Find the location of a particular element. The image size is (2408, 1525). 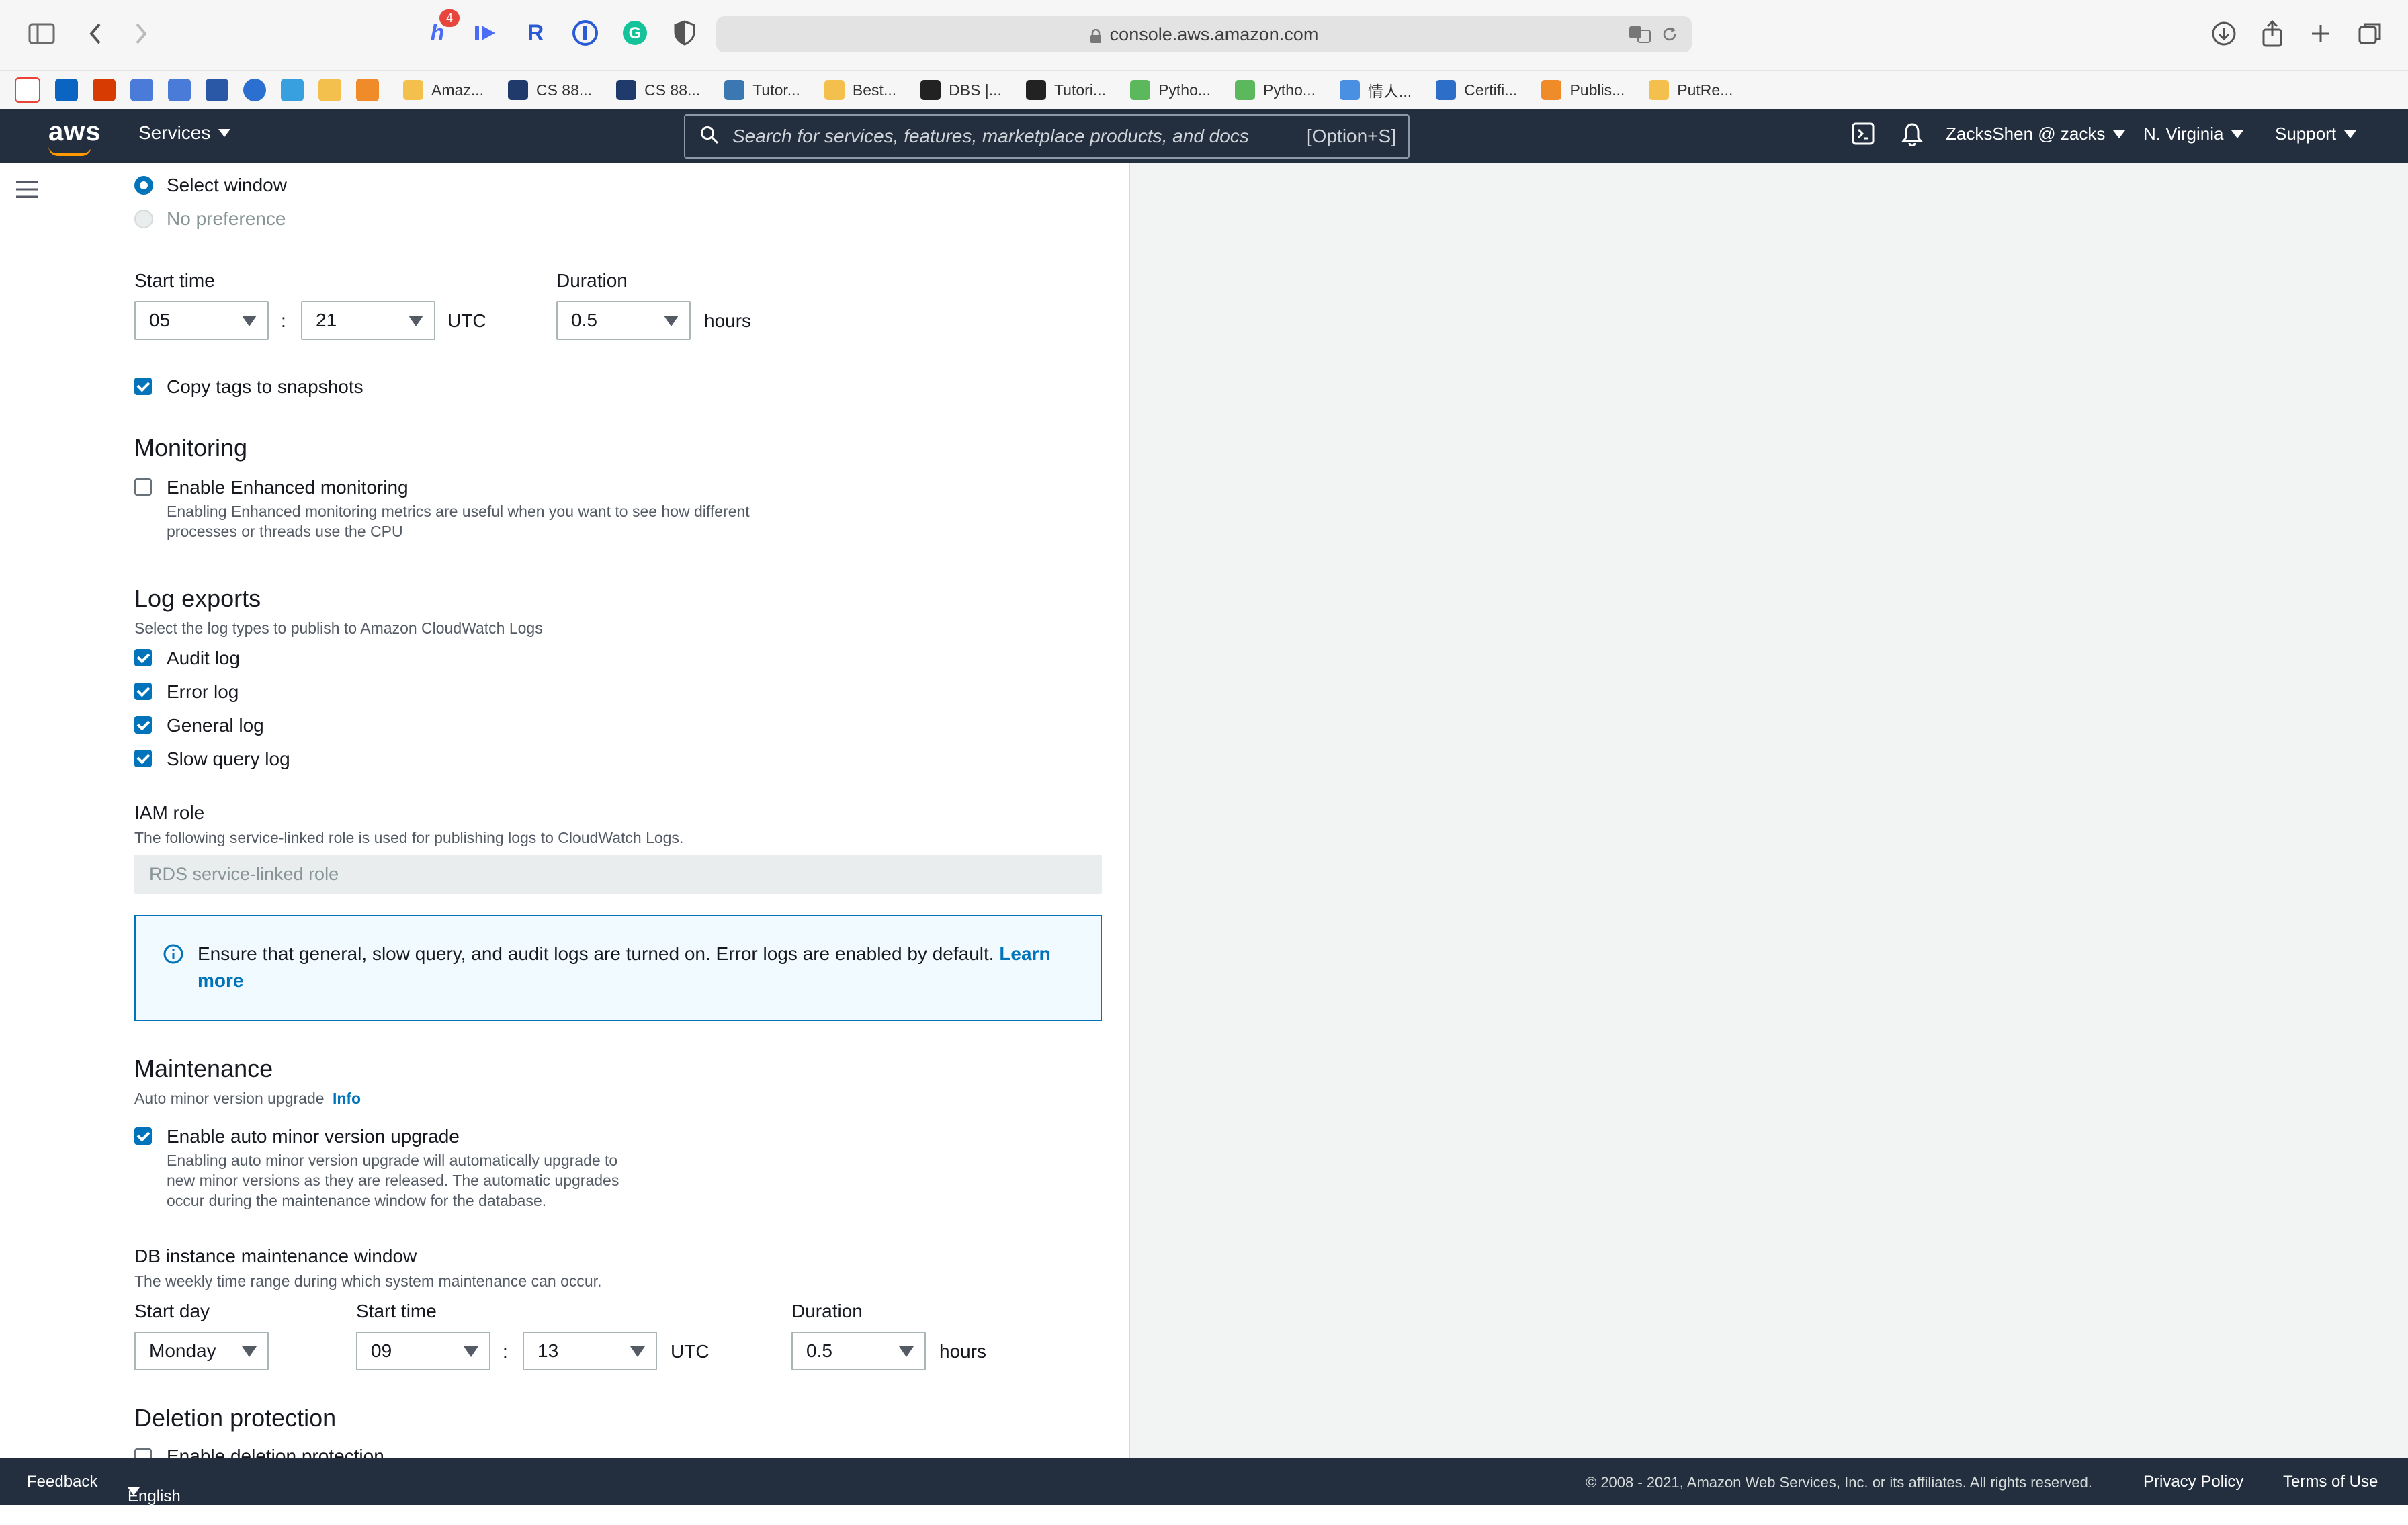

aws-logo: aws is located at coordinates (74, 132).